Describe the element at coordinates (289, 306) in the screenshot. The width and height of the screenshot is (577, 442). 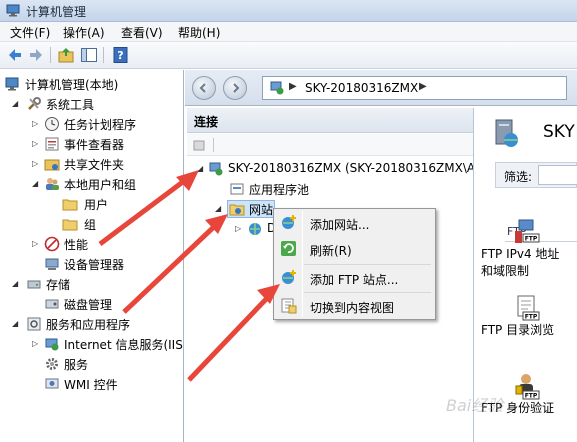
I see `content-view-icon` at that location.